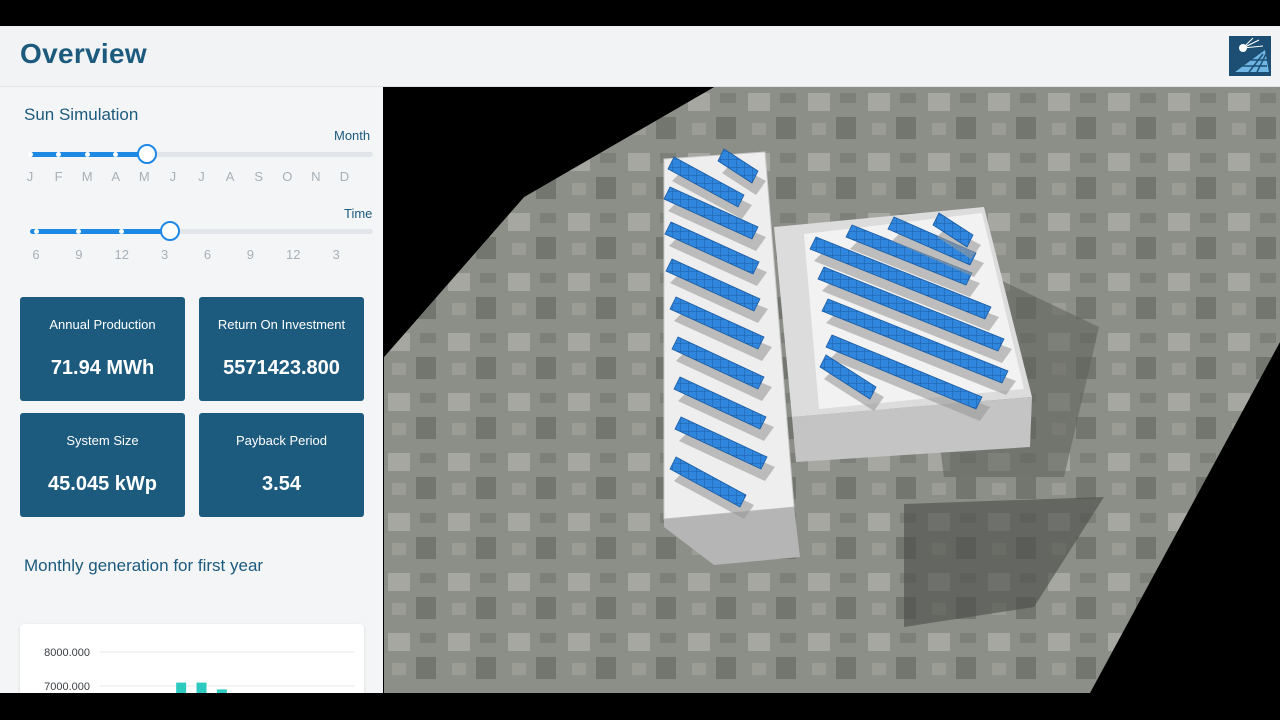 The image size is (1280, 720). What do you see at coordinates (81, 114) in the screenshot?
I see `sun-simulation-title: Sun Simulation` at bounding box center [81, 114].